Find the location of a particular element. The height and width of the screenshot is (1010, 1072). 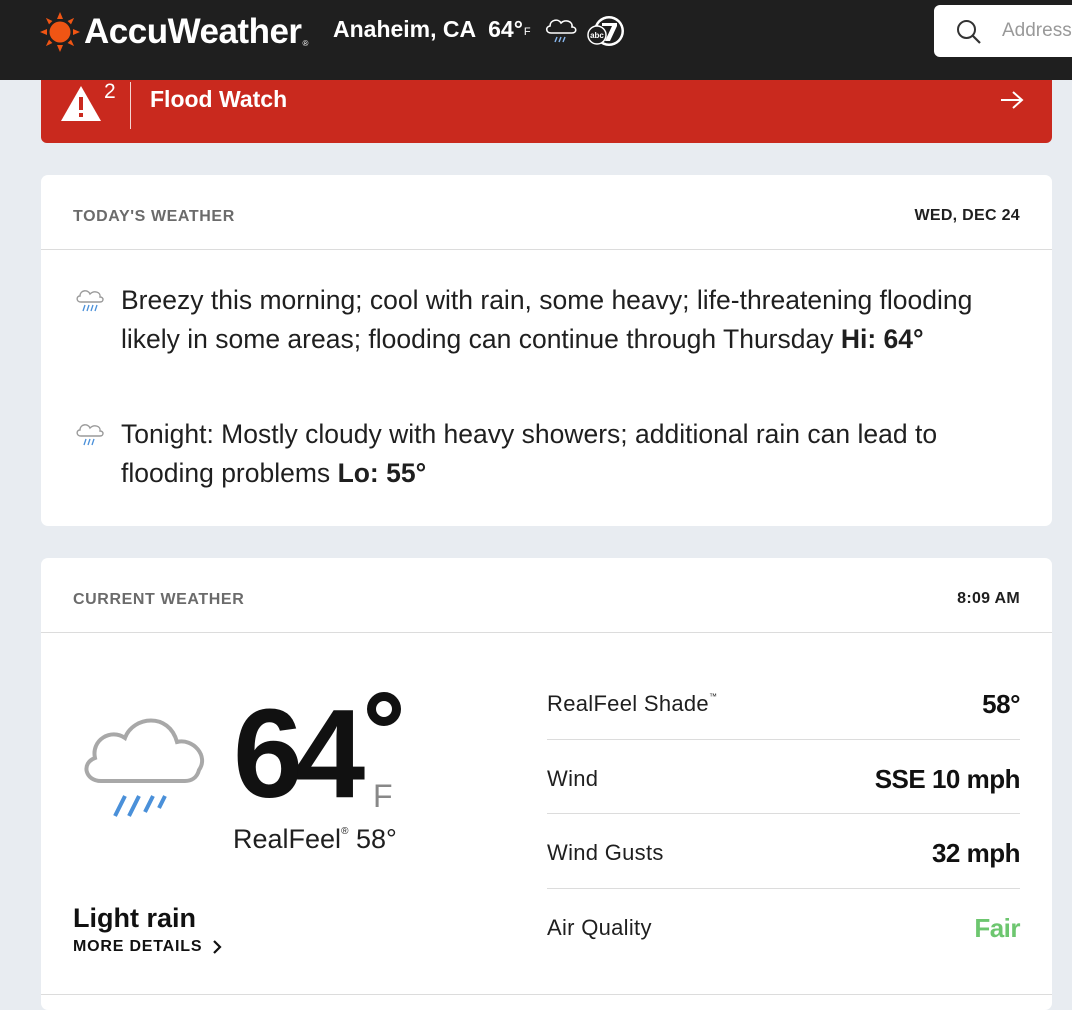

header-location: Anaheim, CA 64° F is located at coordinates (456, 32).